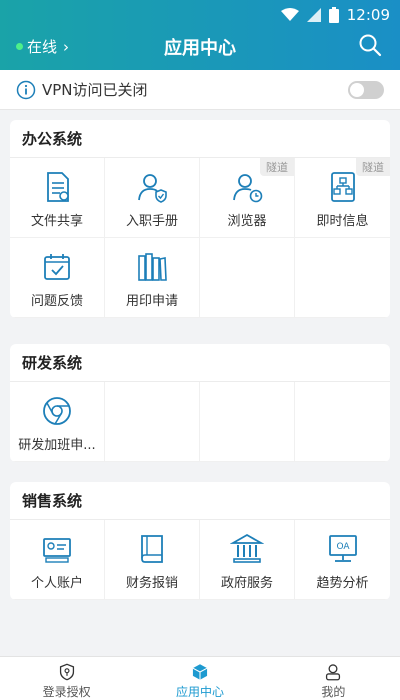  What do you see at coordinates (366, 90) in the screenshot?
I see `vpn-toggle` at bounding box center [366, 90].